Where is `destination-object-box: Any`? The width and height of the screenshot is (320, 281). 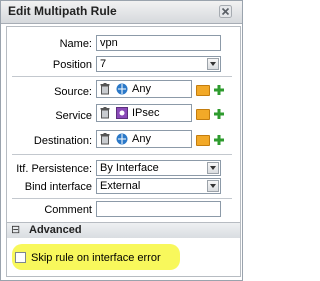
destination-object-box: Any is located at coordinates (144, 139).